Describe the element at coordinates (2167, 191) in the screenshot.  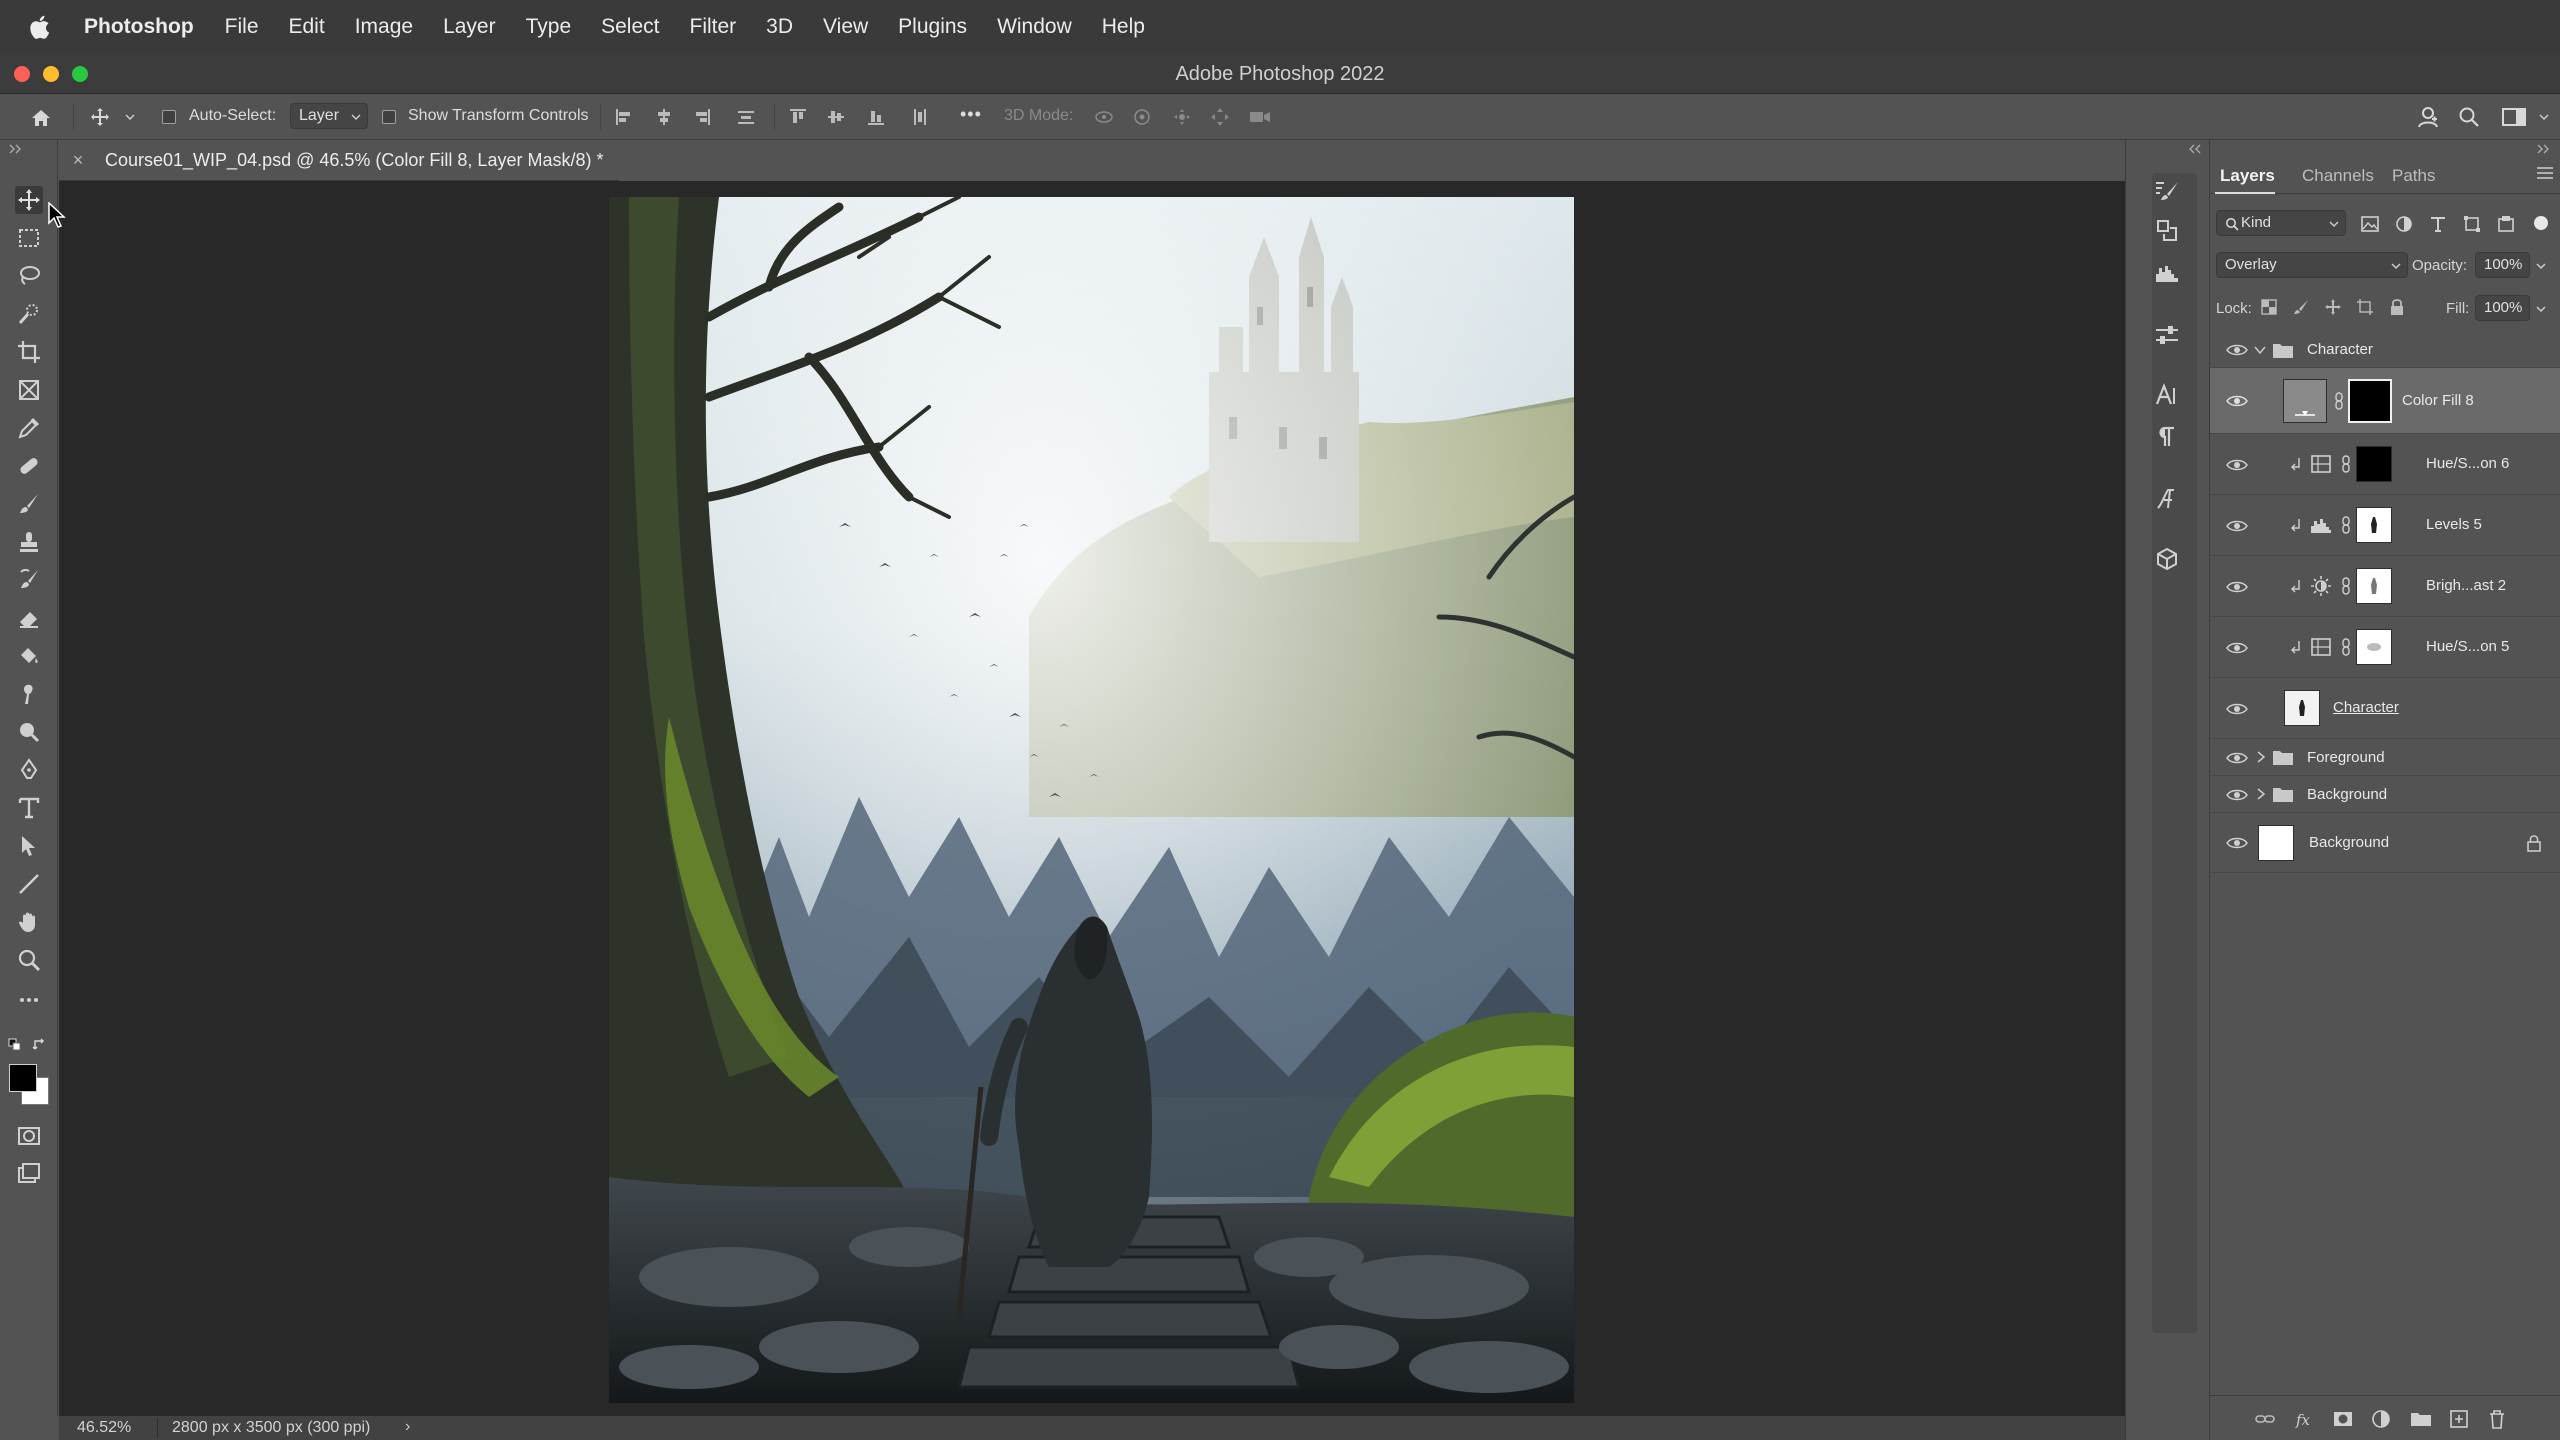
I see `brush-settings-panel-button` at that location.